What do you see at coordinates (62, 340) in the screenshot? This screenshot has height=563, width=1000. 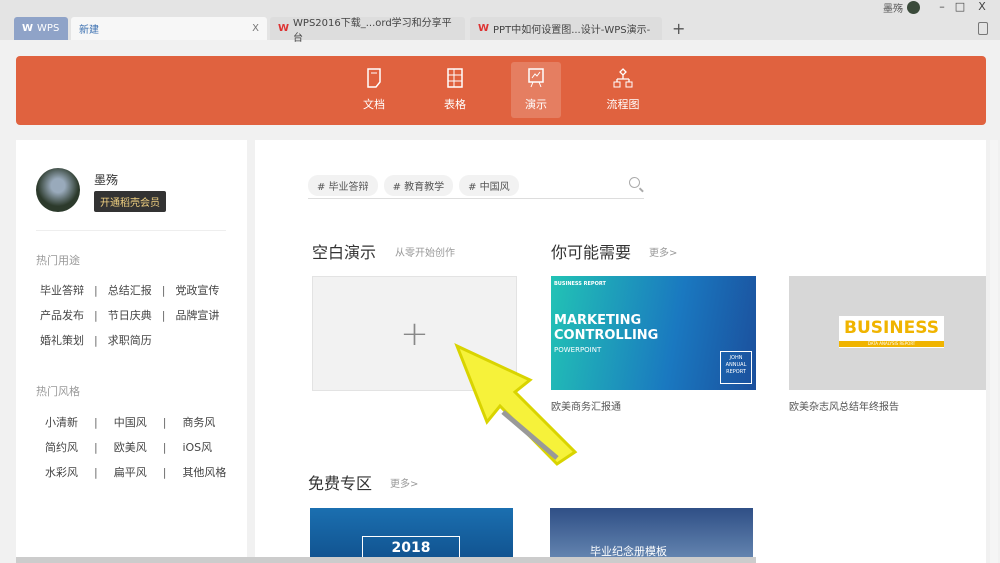 I see `usage-link: 婚礼策划` at bounding box center [62, 340].